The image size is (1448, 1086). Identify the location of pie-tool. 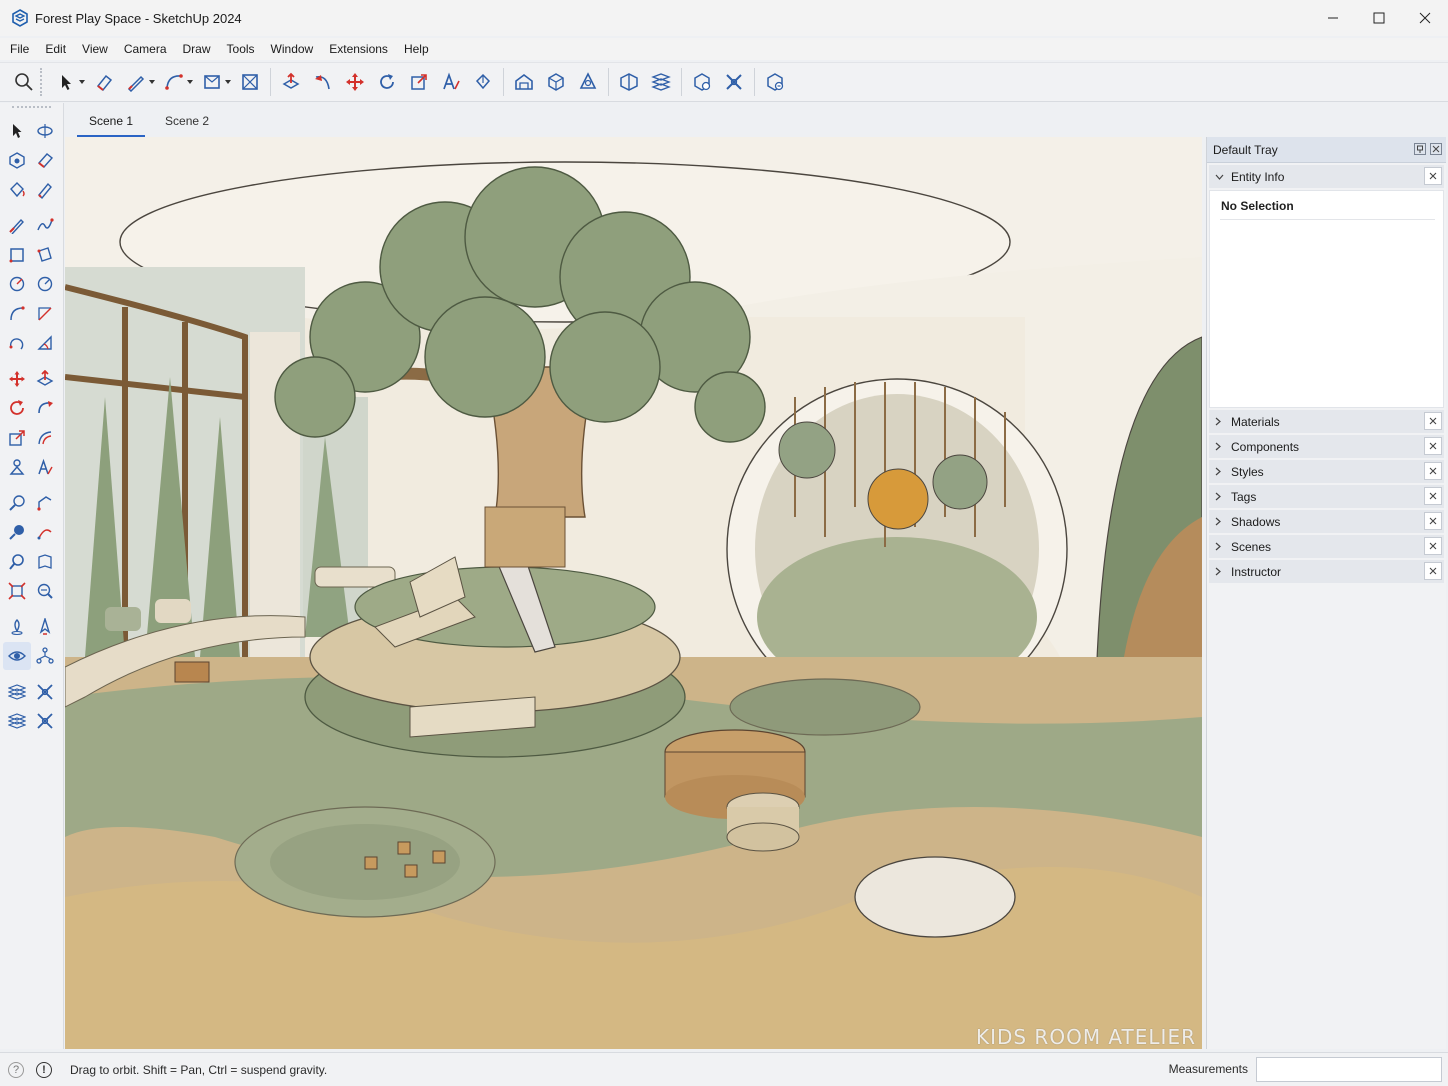
(45, 343).